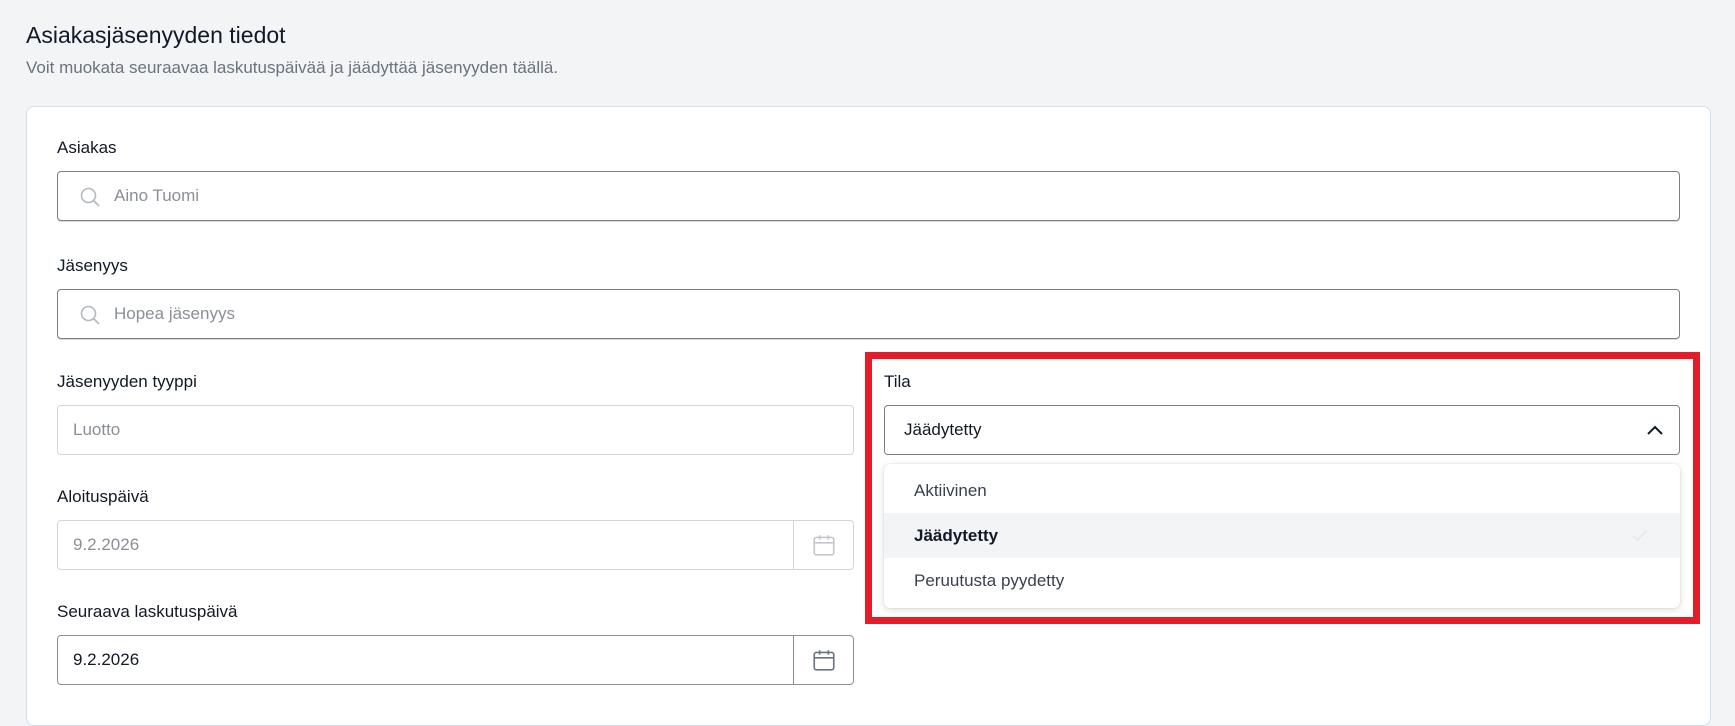 The image size is (1735, 726). What do you see at coordinates (989, 580) in the screenshot?
I see `status-option-label: Peruutusta pyydetty` at bounding box center [989, 580].